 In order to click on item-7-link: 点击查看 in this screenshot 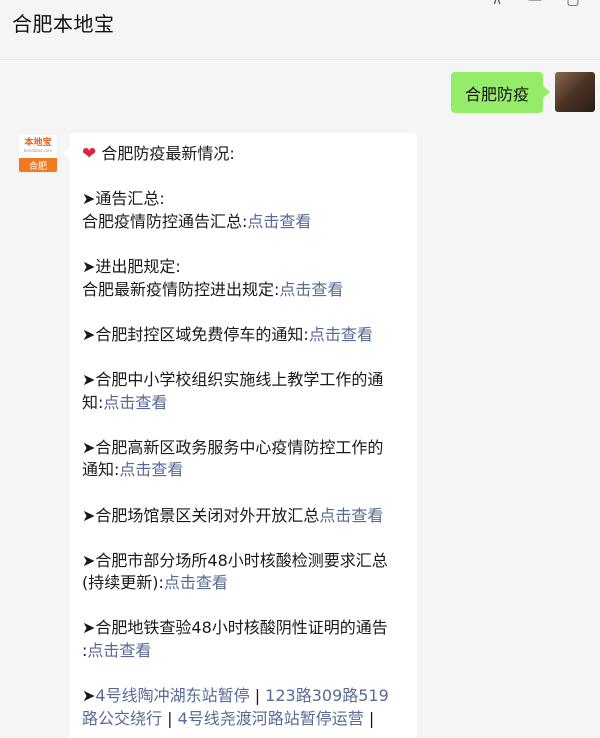, I will do `click(196, 582)`.